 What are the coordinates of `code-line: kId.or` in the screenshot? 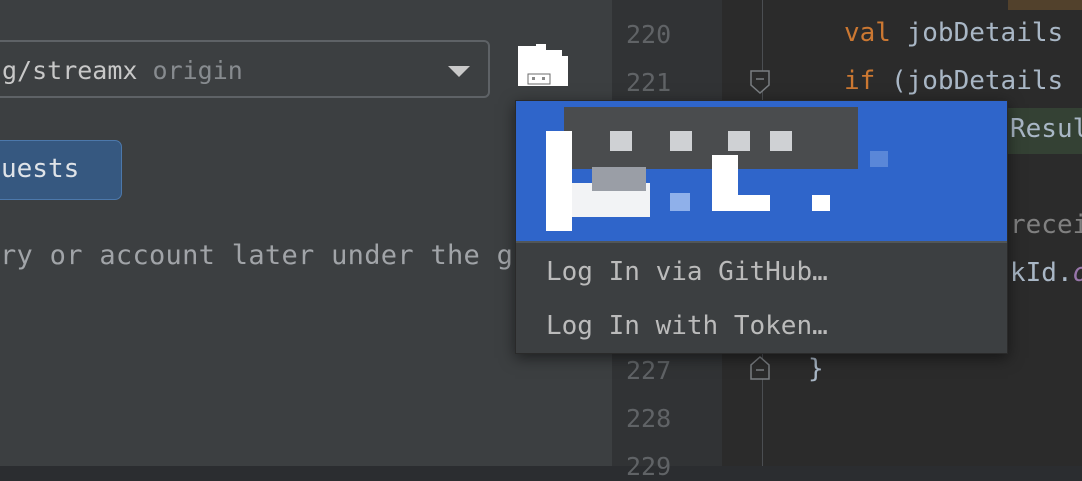 It's located at (1046, 273).